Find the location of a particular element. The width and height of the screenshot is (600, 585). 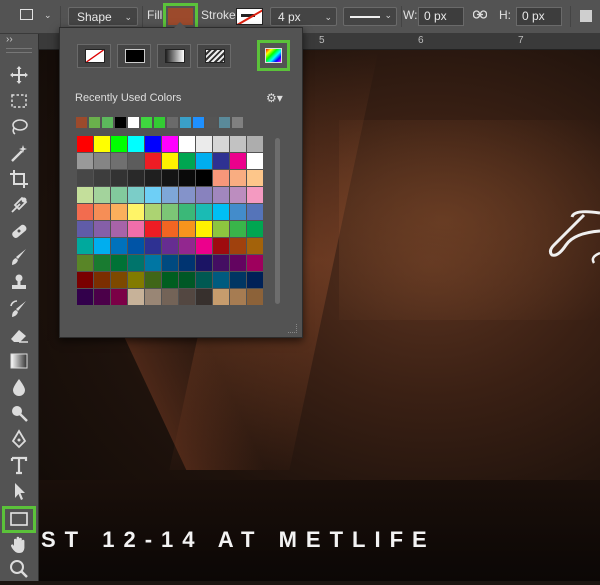

chevron-down-icon: ⌄ is located at coordinates (48, 15).